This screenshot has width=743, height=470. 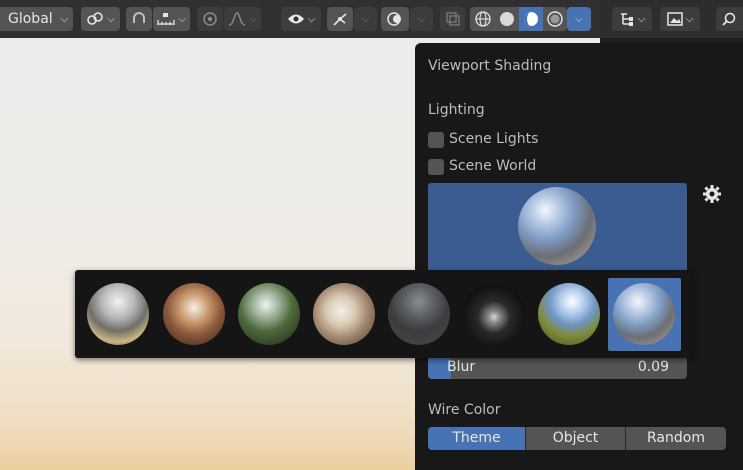 I want to click on gear-icon, so click(x=712, y=194).